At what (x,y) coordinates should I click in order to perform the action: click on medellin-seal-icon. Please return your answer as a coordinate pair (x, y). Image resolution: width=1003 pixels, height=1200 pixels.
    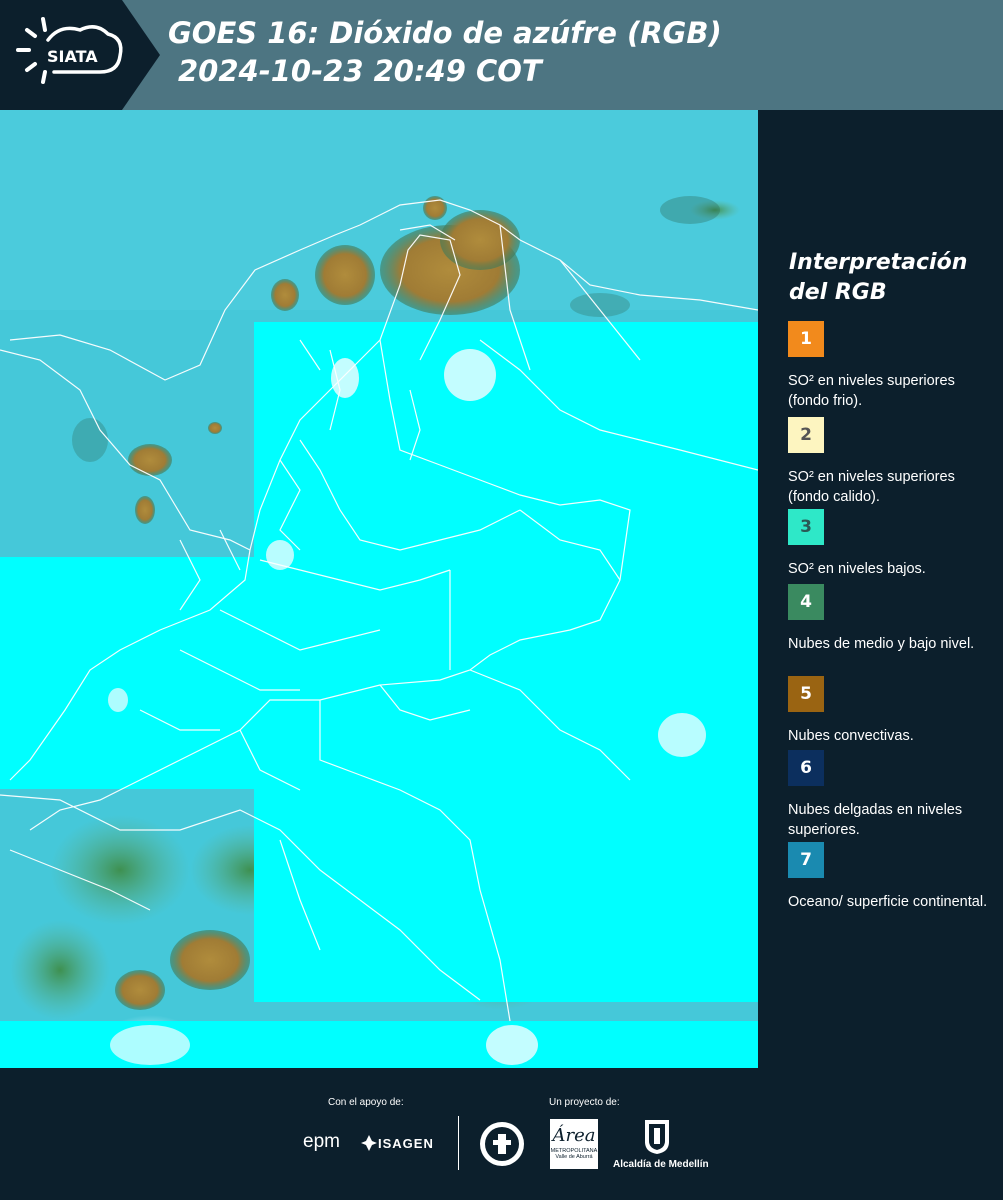
    Looking at the image, I should click on (502, 1144).